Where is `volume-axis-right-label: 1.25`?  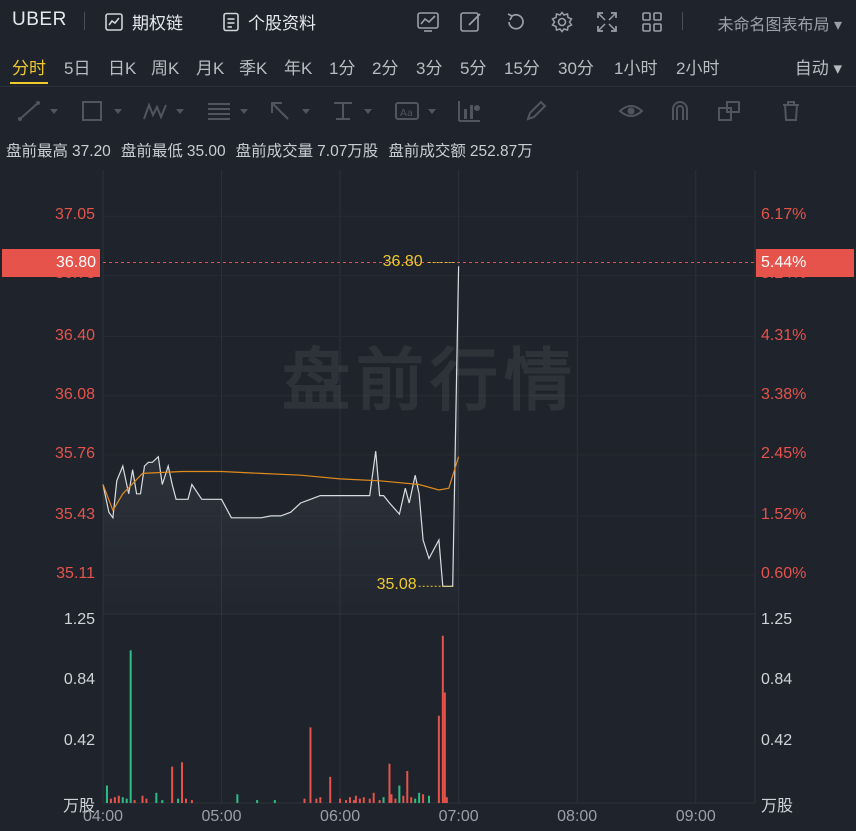
volume-axis-right-label: 1.25 is located at coordinates (777, 620).